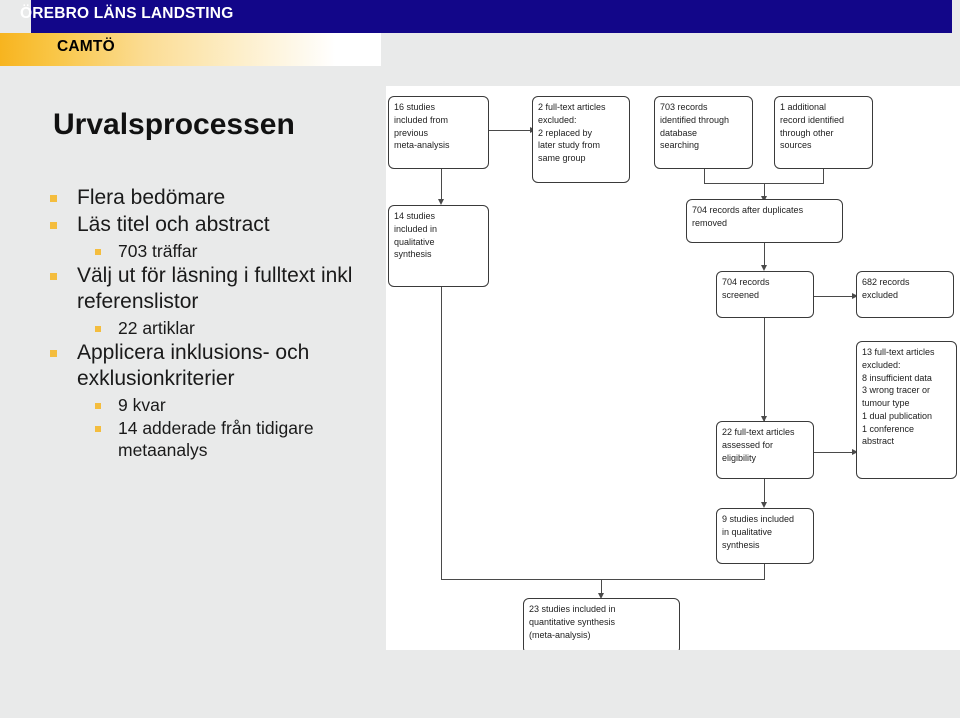  I want to click on list-item-label: 14 adderade från tidigare metaanalys, so click(216, 438).